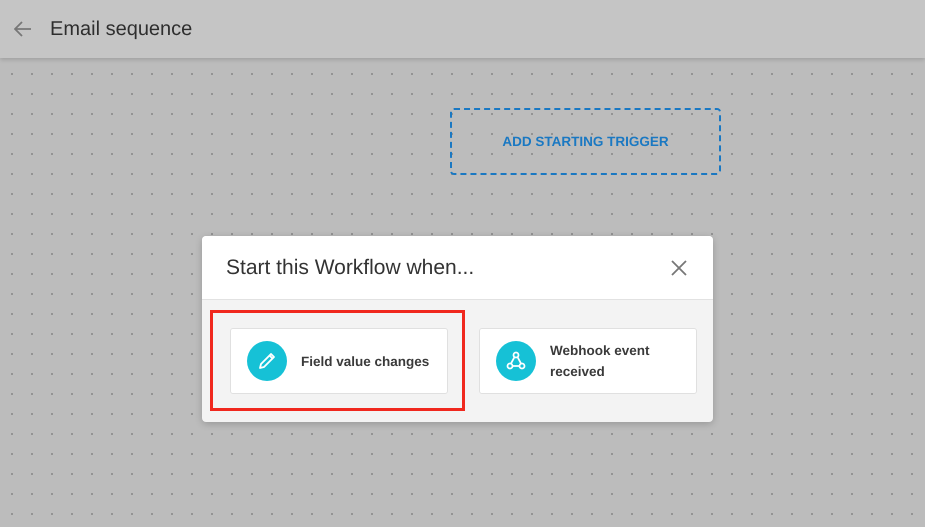  I want to click on trigger-option: Field value changes, so click(339, 361).